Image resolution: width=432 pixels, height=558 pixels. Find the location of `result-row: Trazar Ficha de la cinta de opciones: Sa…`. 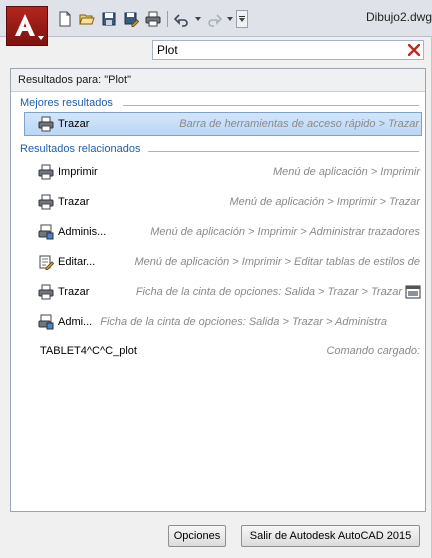

result-row: Trazar Ficha de la cinta de opciones: Sa… is located at coordinates (223, 292).